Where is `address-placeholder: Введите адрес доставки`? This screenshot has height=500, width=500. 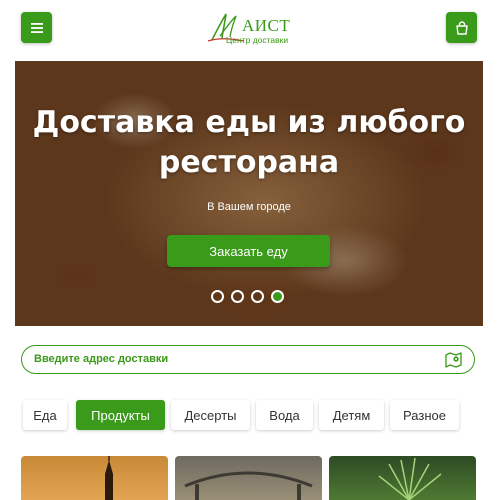 address-placeholder: Введите адрес доставки is located at coordinates (101, 359).